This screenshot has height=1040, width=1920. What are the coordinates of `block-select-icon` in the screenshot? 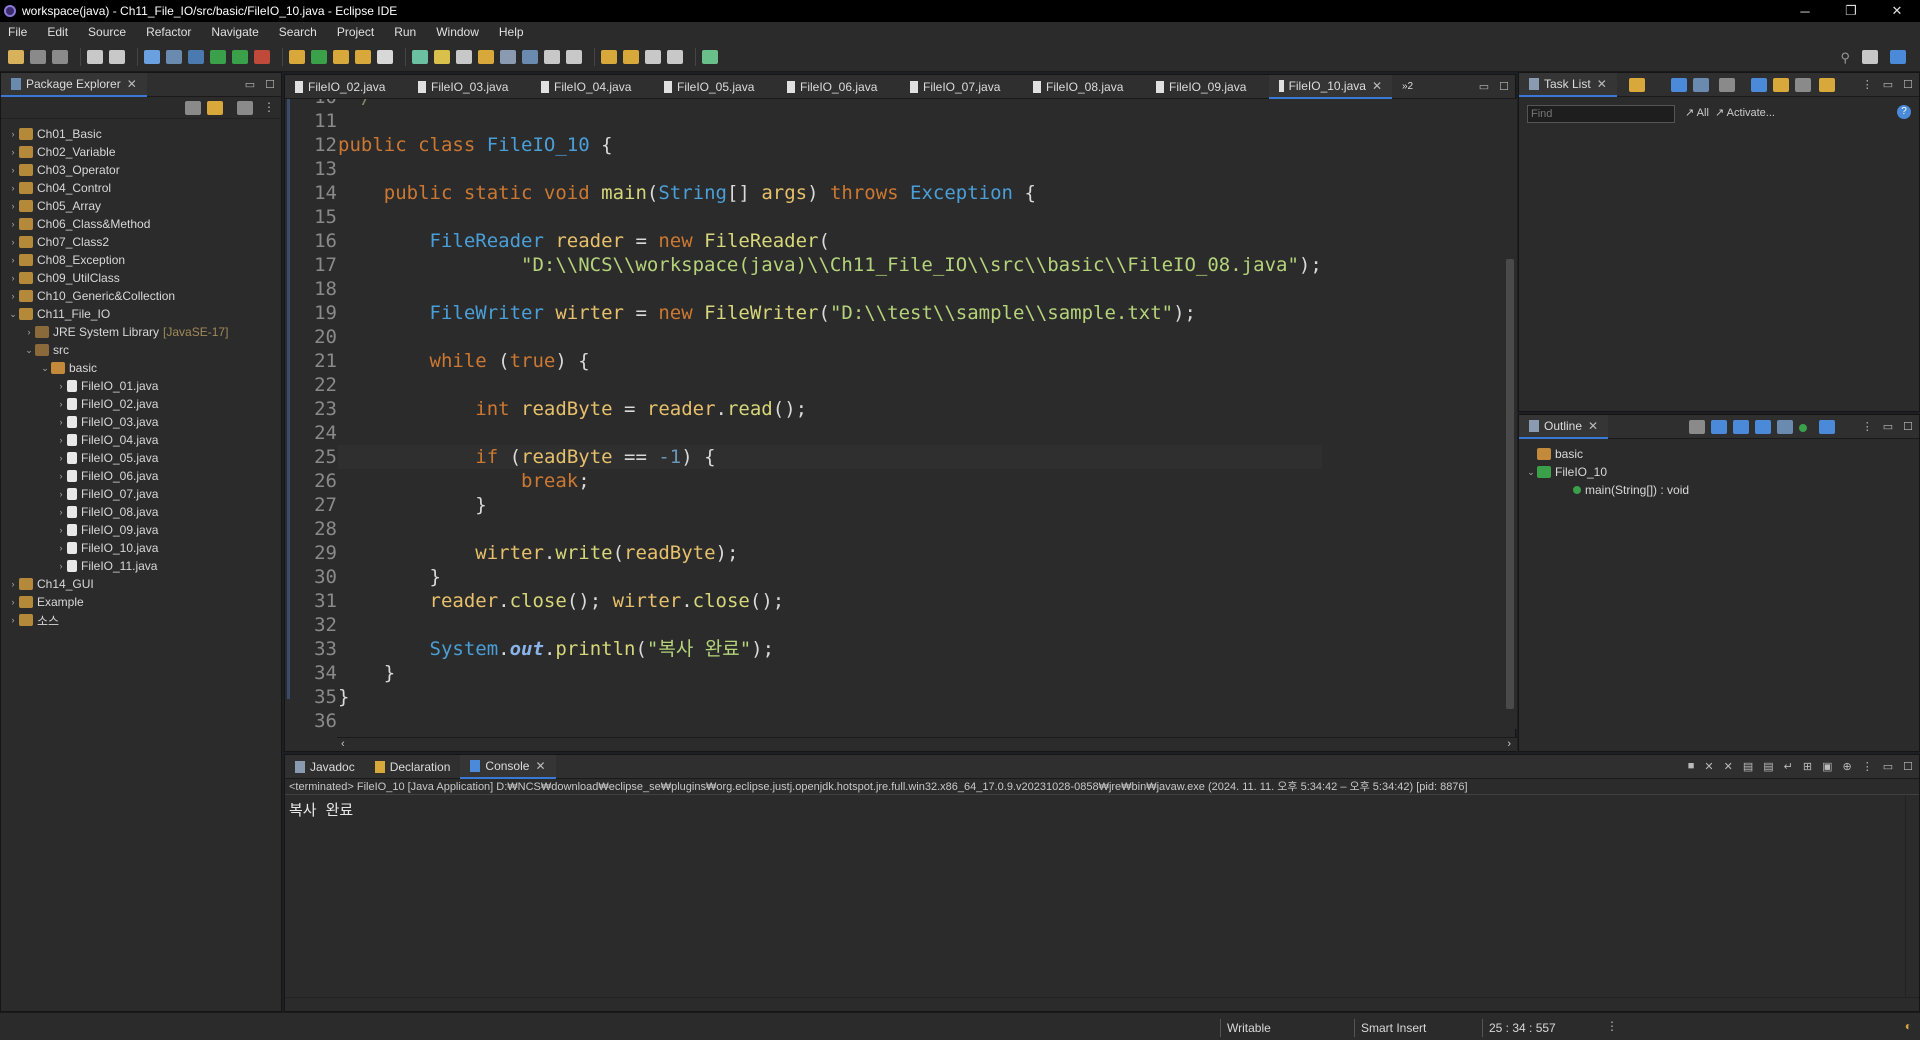 It's located at (486, 56).